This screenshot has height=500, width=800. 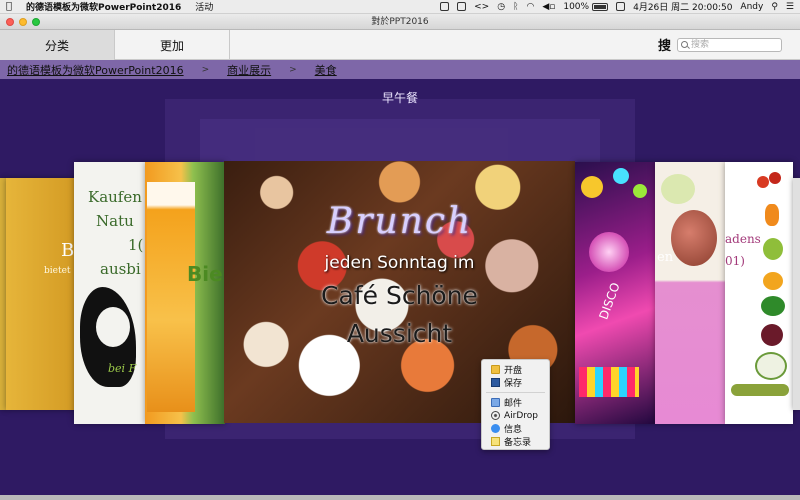 I want to click on search-label: 搜, so click(x=664, y=46).